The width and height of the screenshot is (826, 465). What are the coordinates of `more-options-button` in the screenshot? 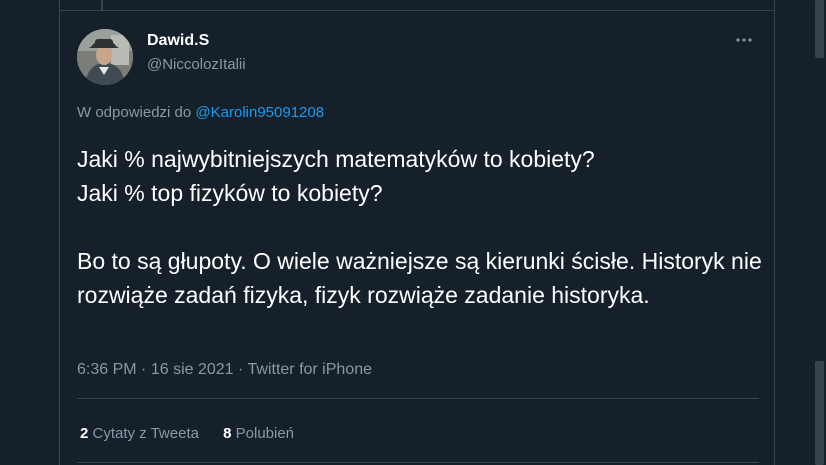 It's located at (744, 42).